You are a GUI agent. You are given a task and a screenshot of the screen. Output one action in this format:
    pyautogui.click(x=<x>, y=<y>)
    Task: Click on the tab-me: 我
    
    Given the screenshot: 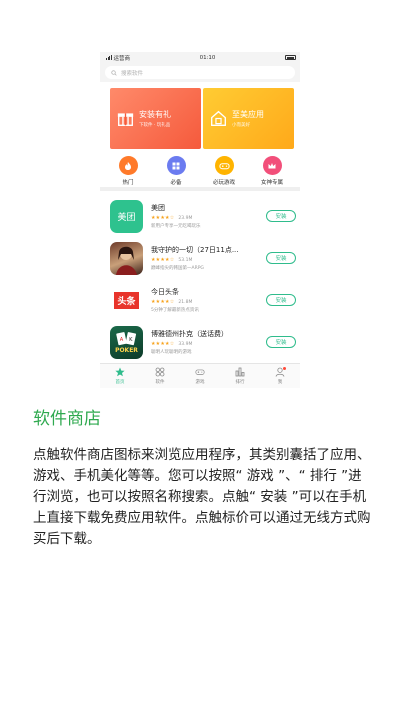 What is the action you would take?
    pyautogui.click(x=280, y=376)
    